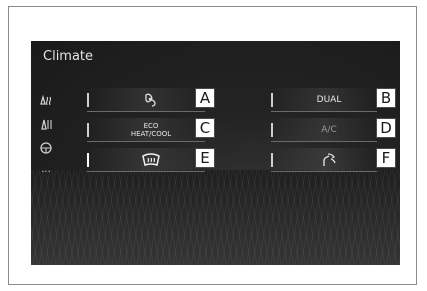 The height and width of the screenshot is (291, 427). Describe the element at coordinates (151, 133) in the screenshot. I see `heat-cool-label: HEAT/COOL` at that location.